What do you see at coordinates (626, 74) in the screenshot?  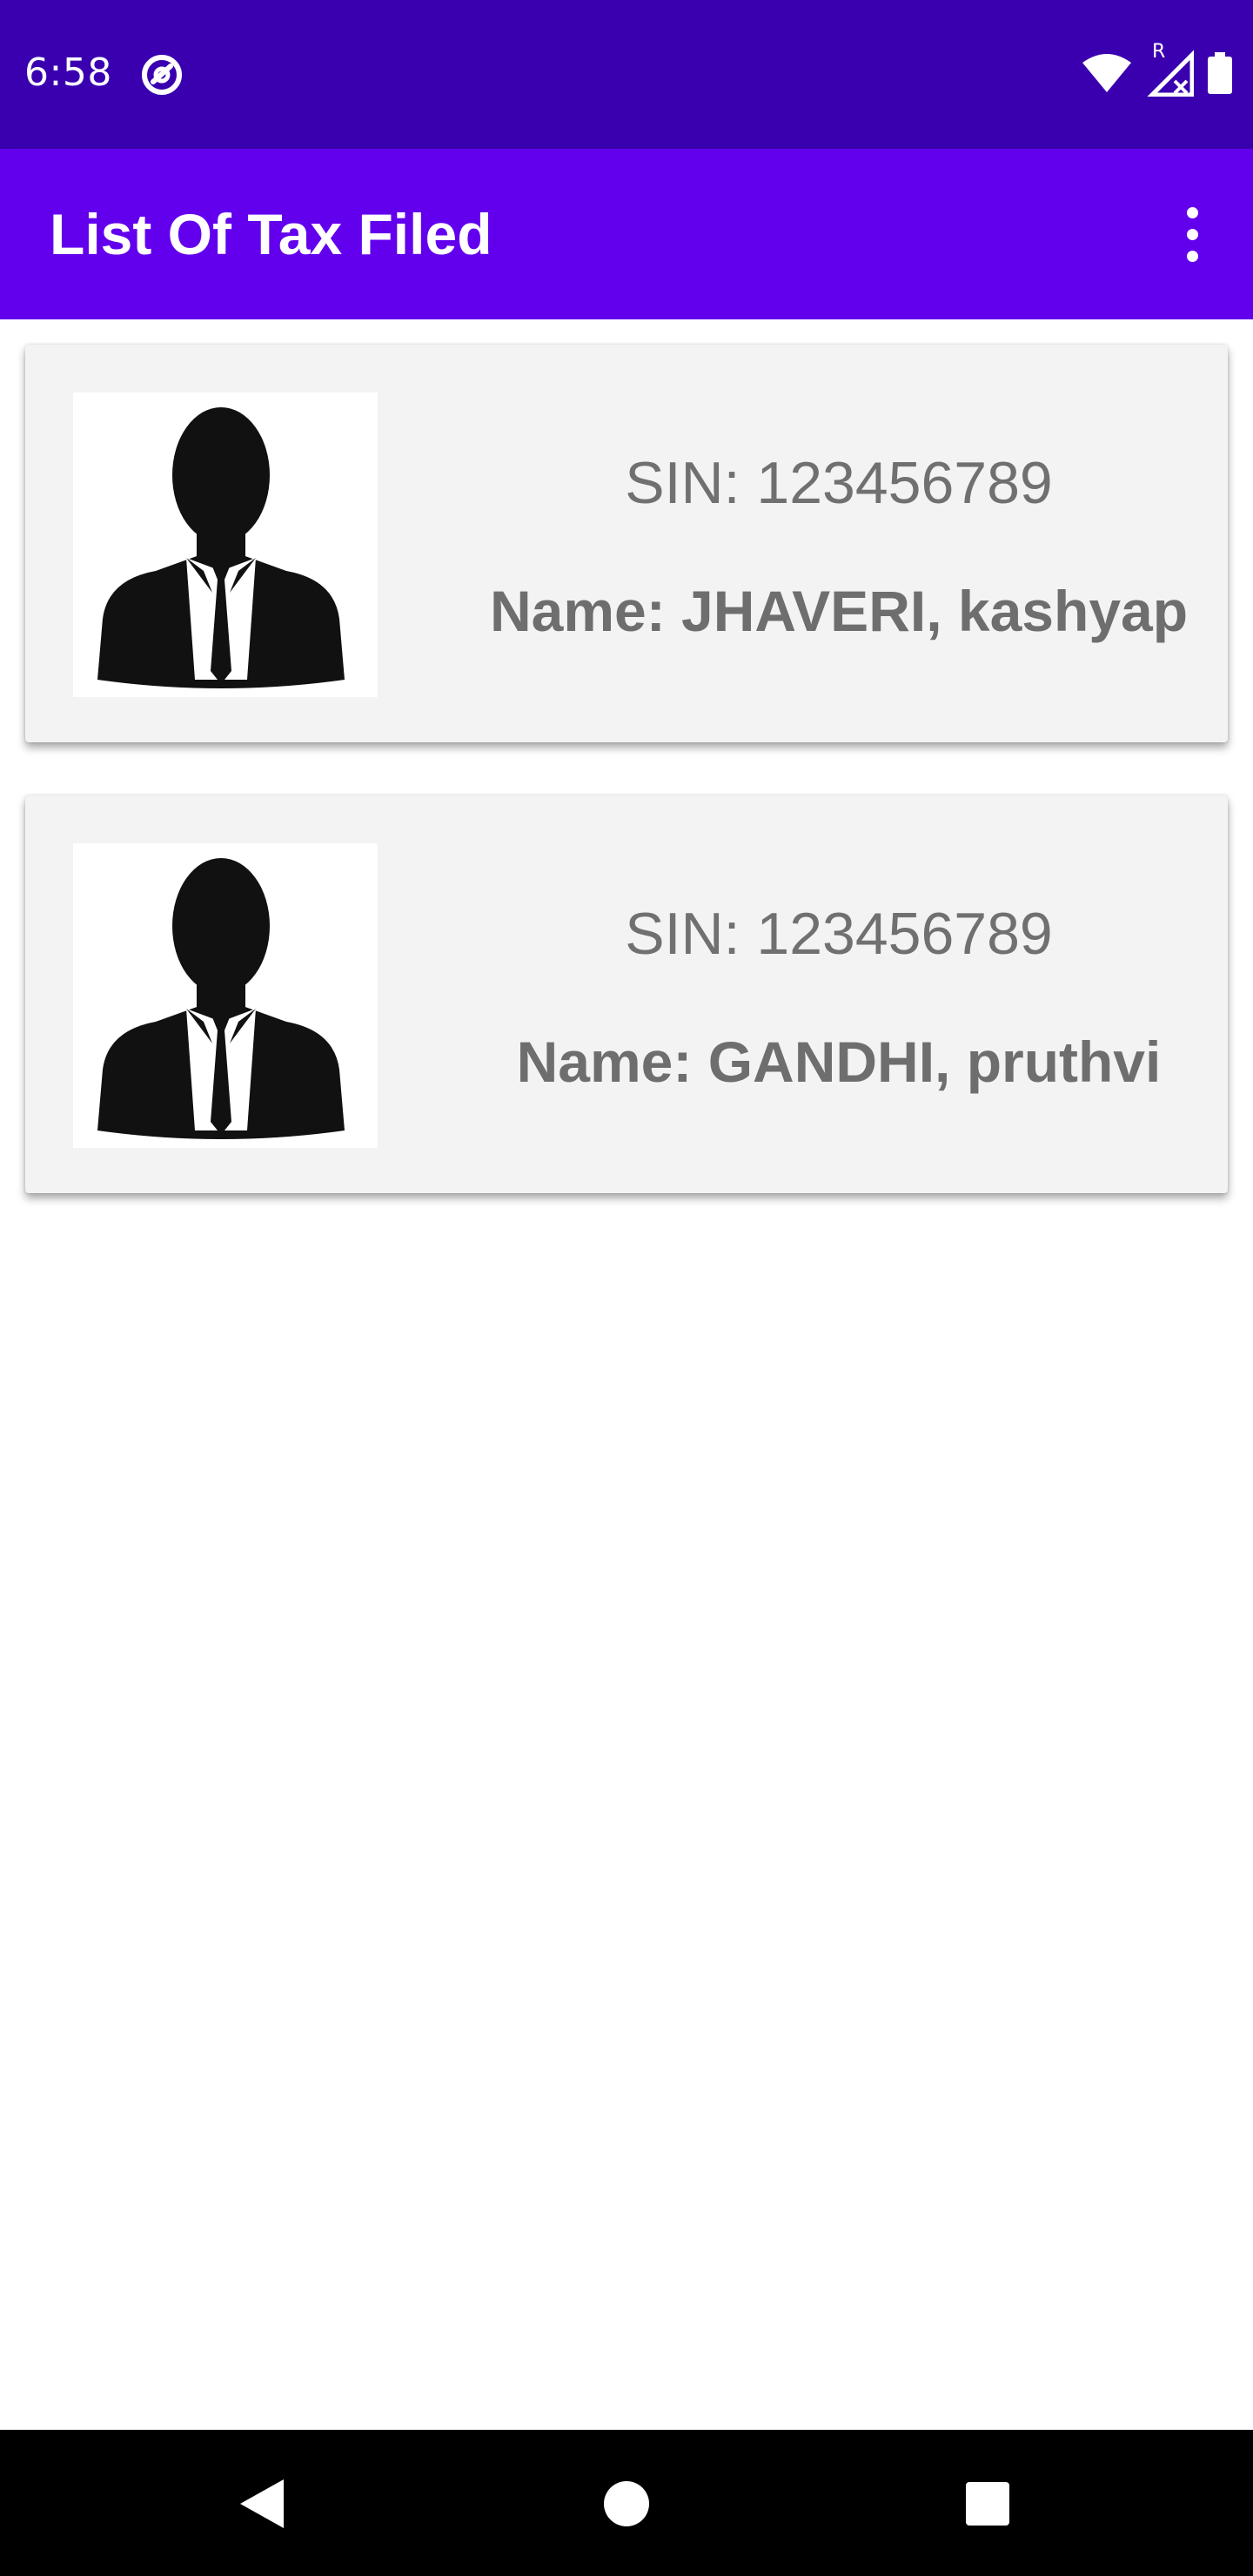 I see `status-bar: 6:58 R` at bounding box center [626, 74].